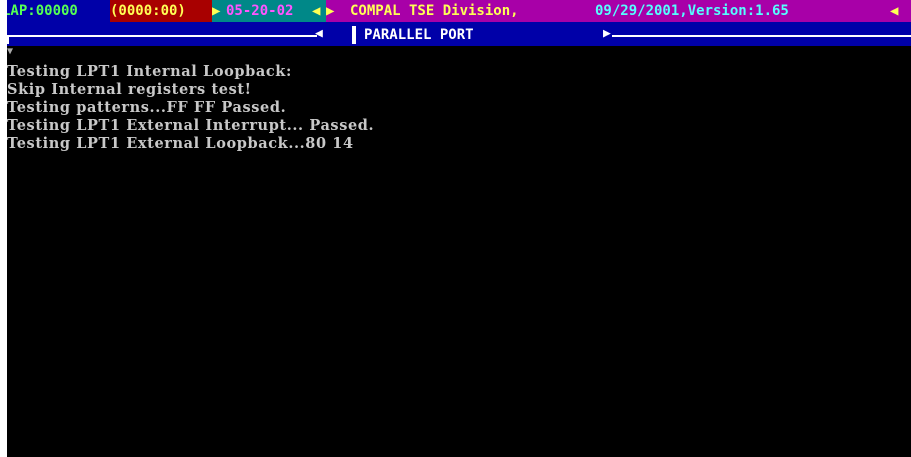 The height and width of the screenshot is (457, 911). I want to click on console-line: Skip Internal registers test!, so click(129, 89).